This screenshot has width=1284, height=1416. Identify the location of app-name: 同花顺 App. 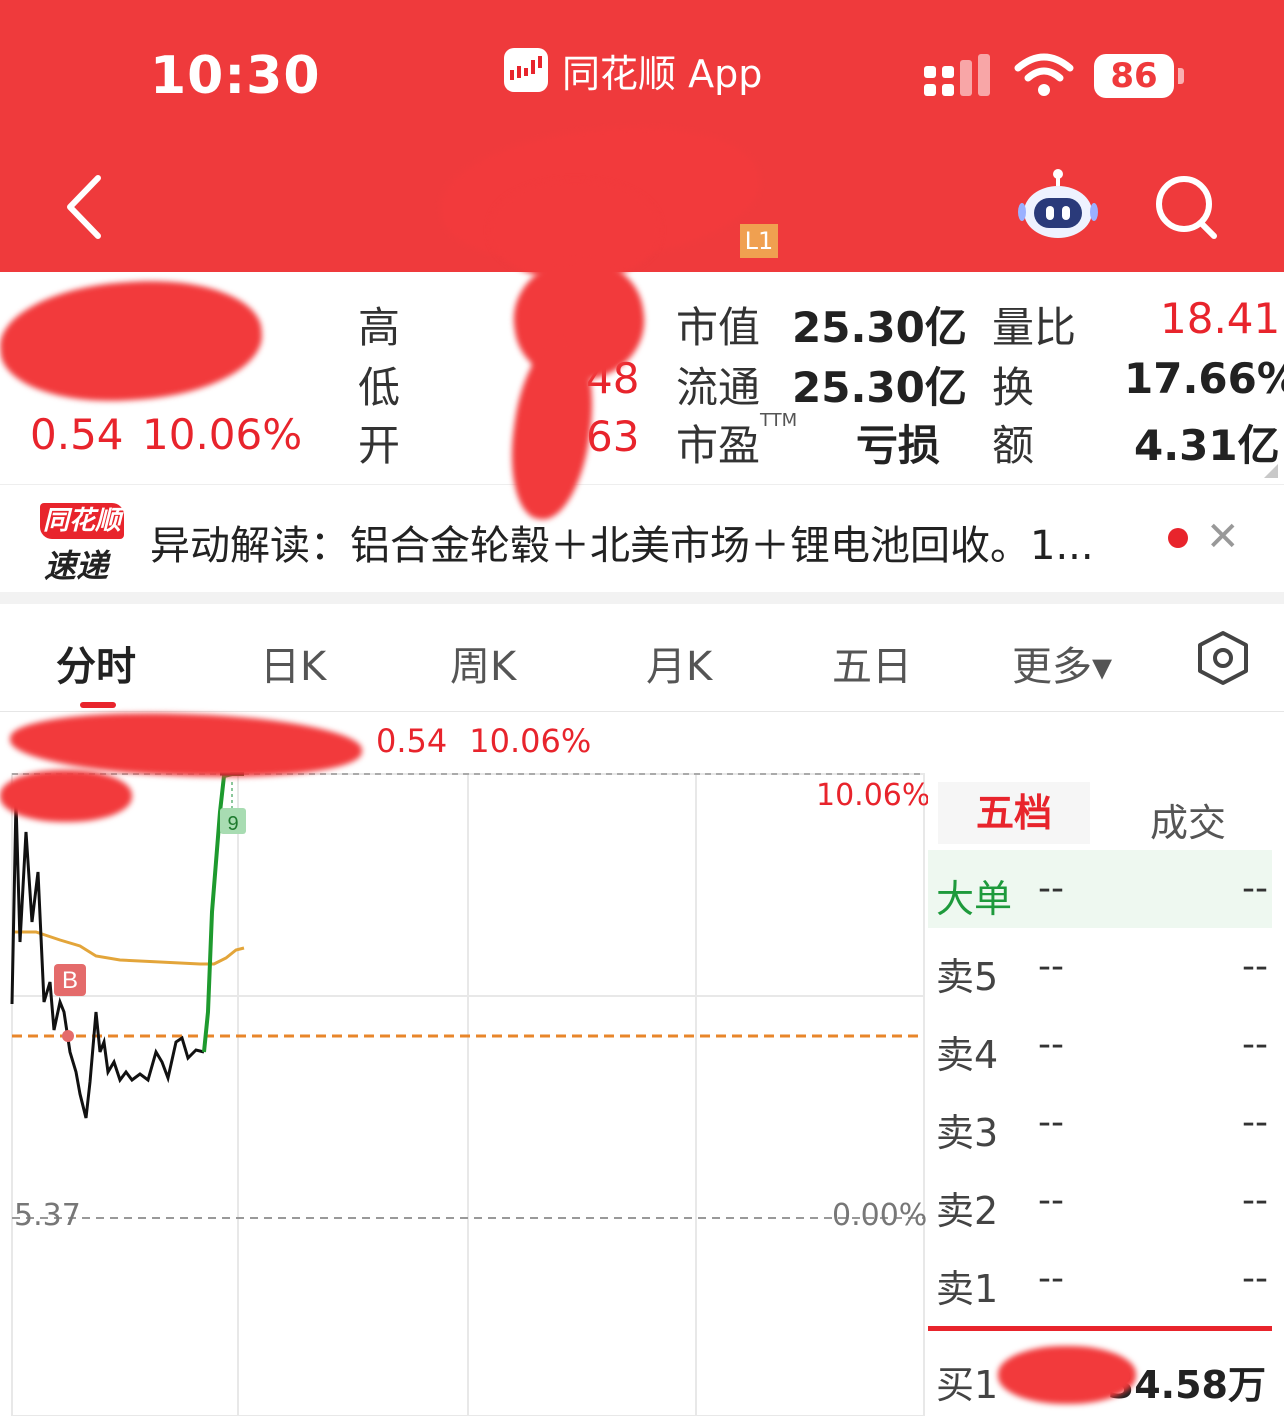
(662, 73).